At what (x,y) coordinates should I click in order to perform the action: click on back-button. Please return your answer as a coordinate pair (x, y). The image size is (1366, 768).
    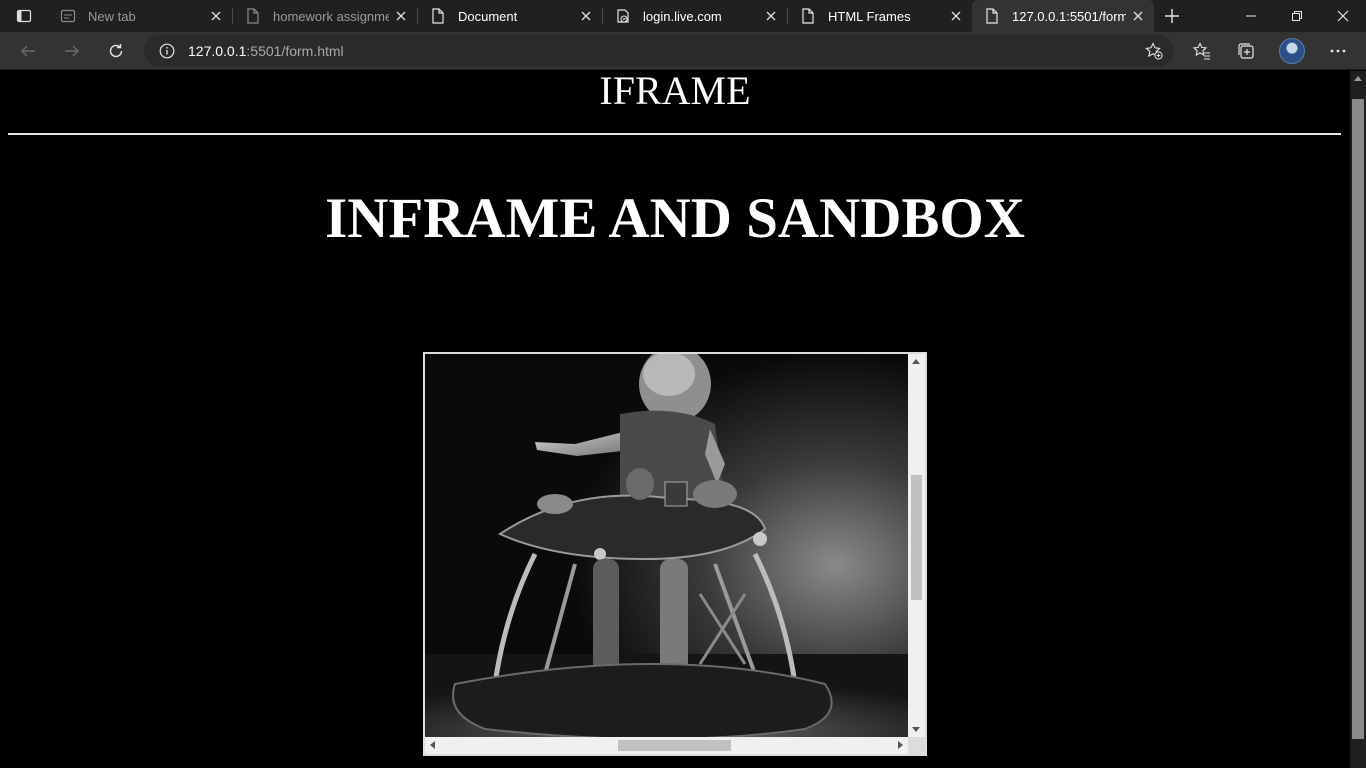
    Looking at the image, I should click on (28, 51).